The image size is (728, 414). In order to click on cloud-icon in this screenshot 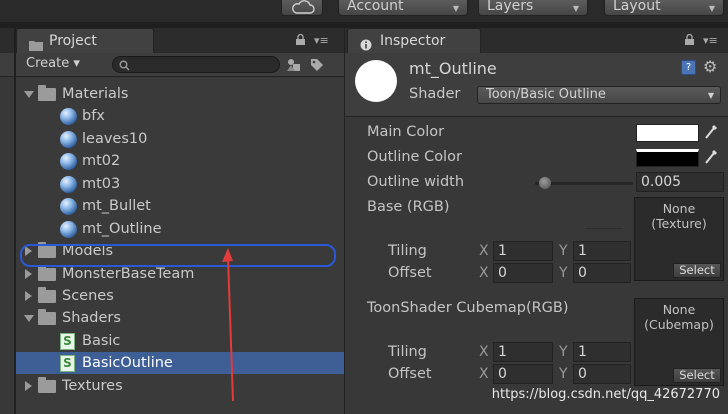, I will do `click(303, 7)`.